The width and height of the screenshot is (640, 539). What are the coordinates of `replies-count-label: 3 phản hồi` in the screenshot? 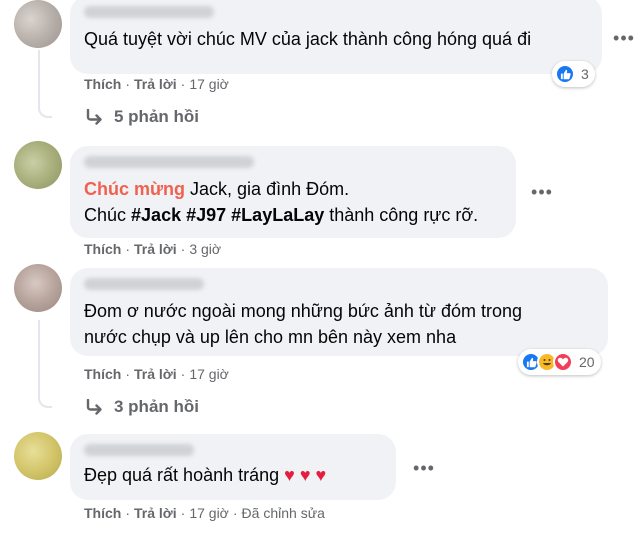 It's located at (156, 406).